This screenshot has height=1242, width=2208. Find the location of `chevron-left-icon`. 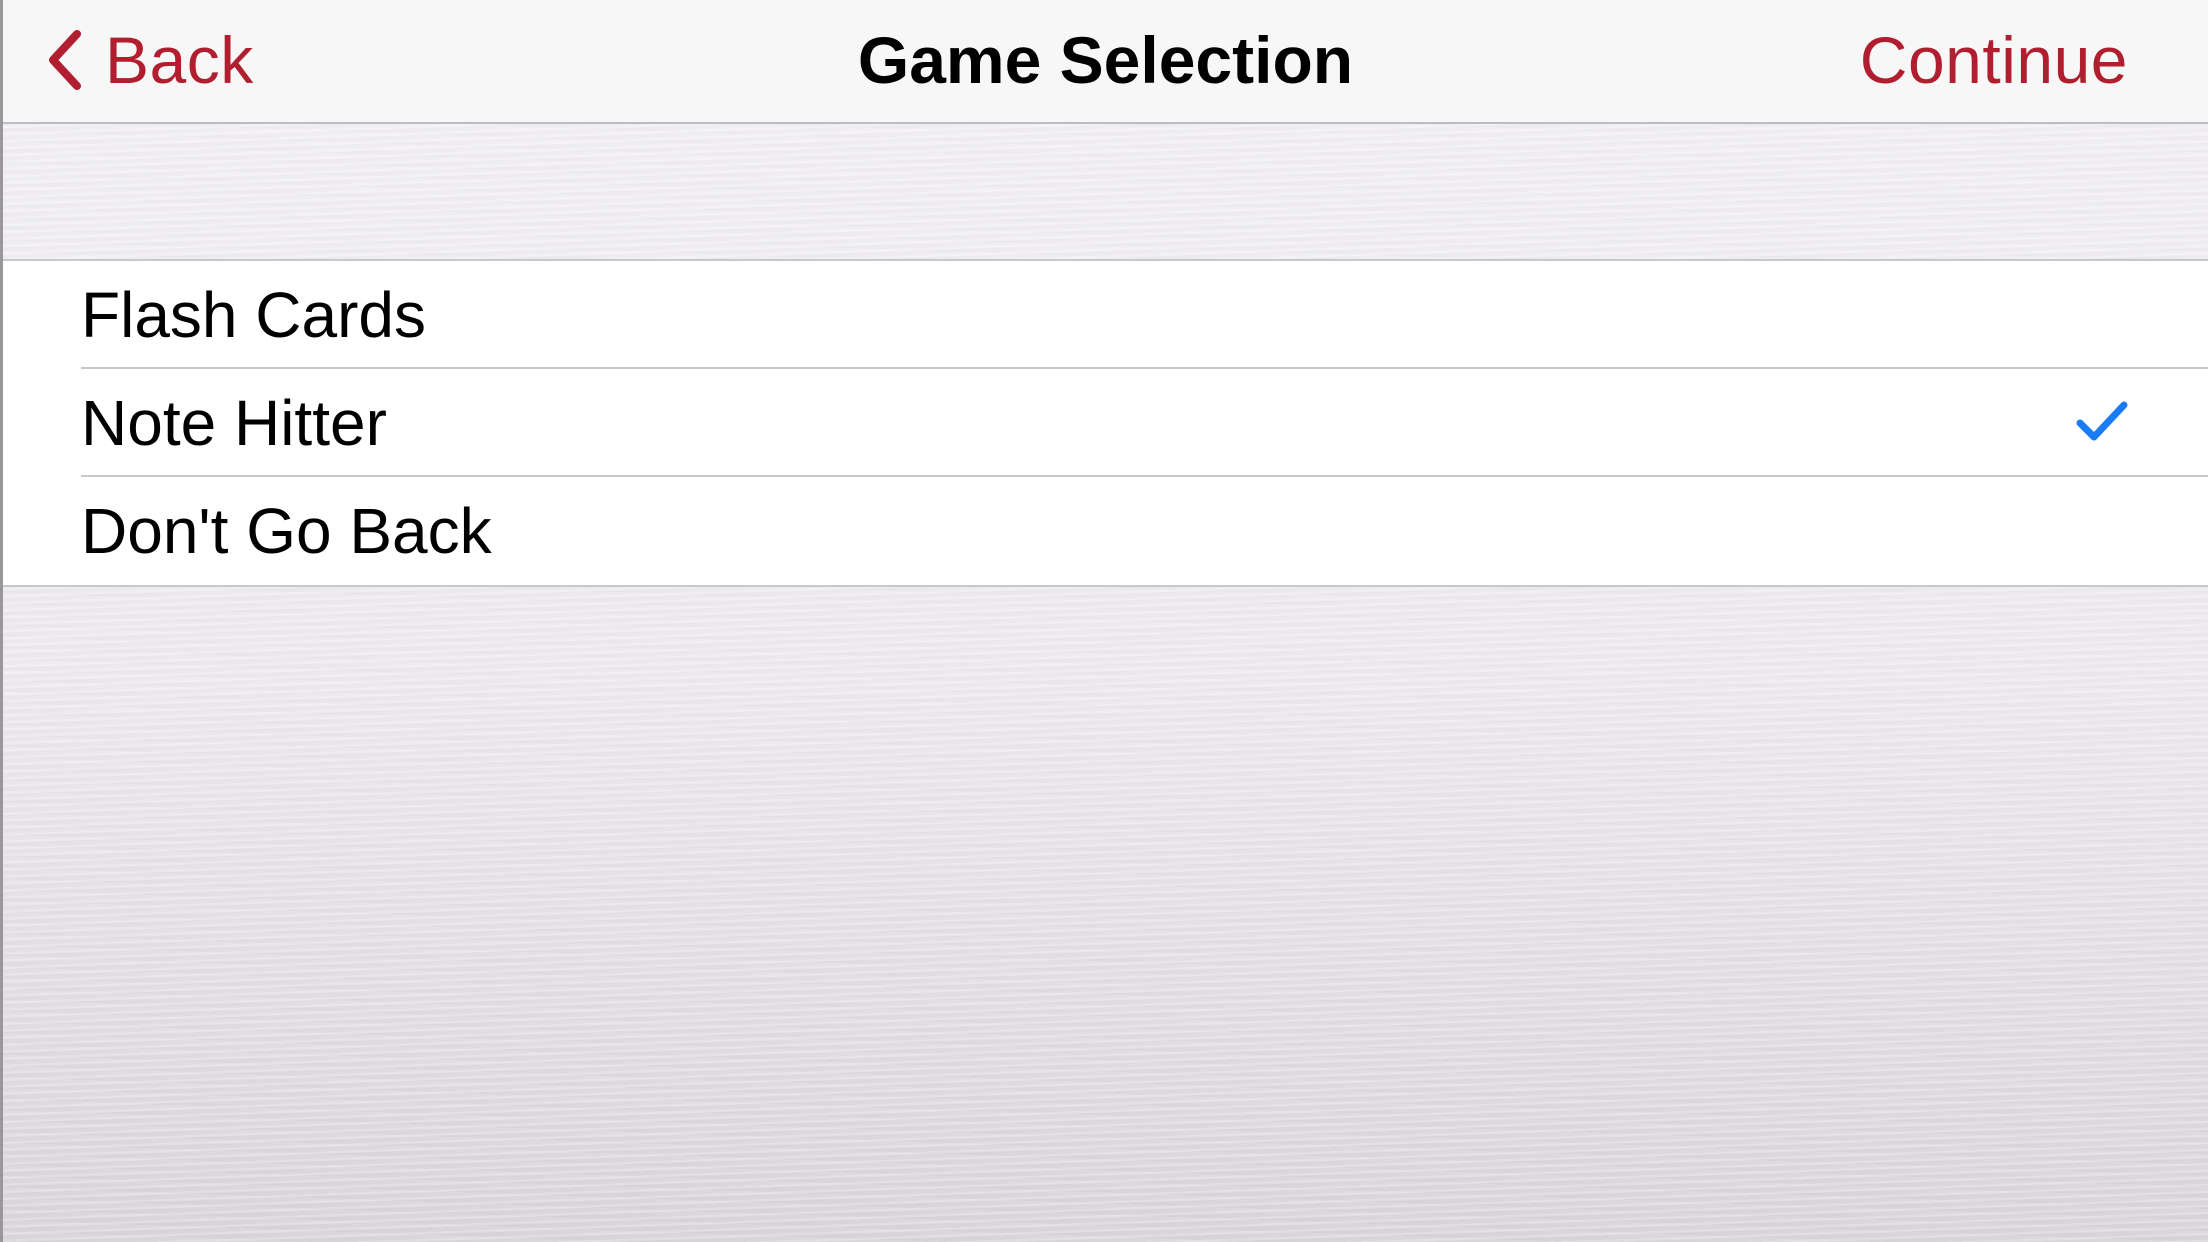

chevron-left-icon is located at coordinates (65, 60).